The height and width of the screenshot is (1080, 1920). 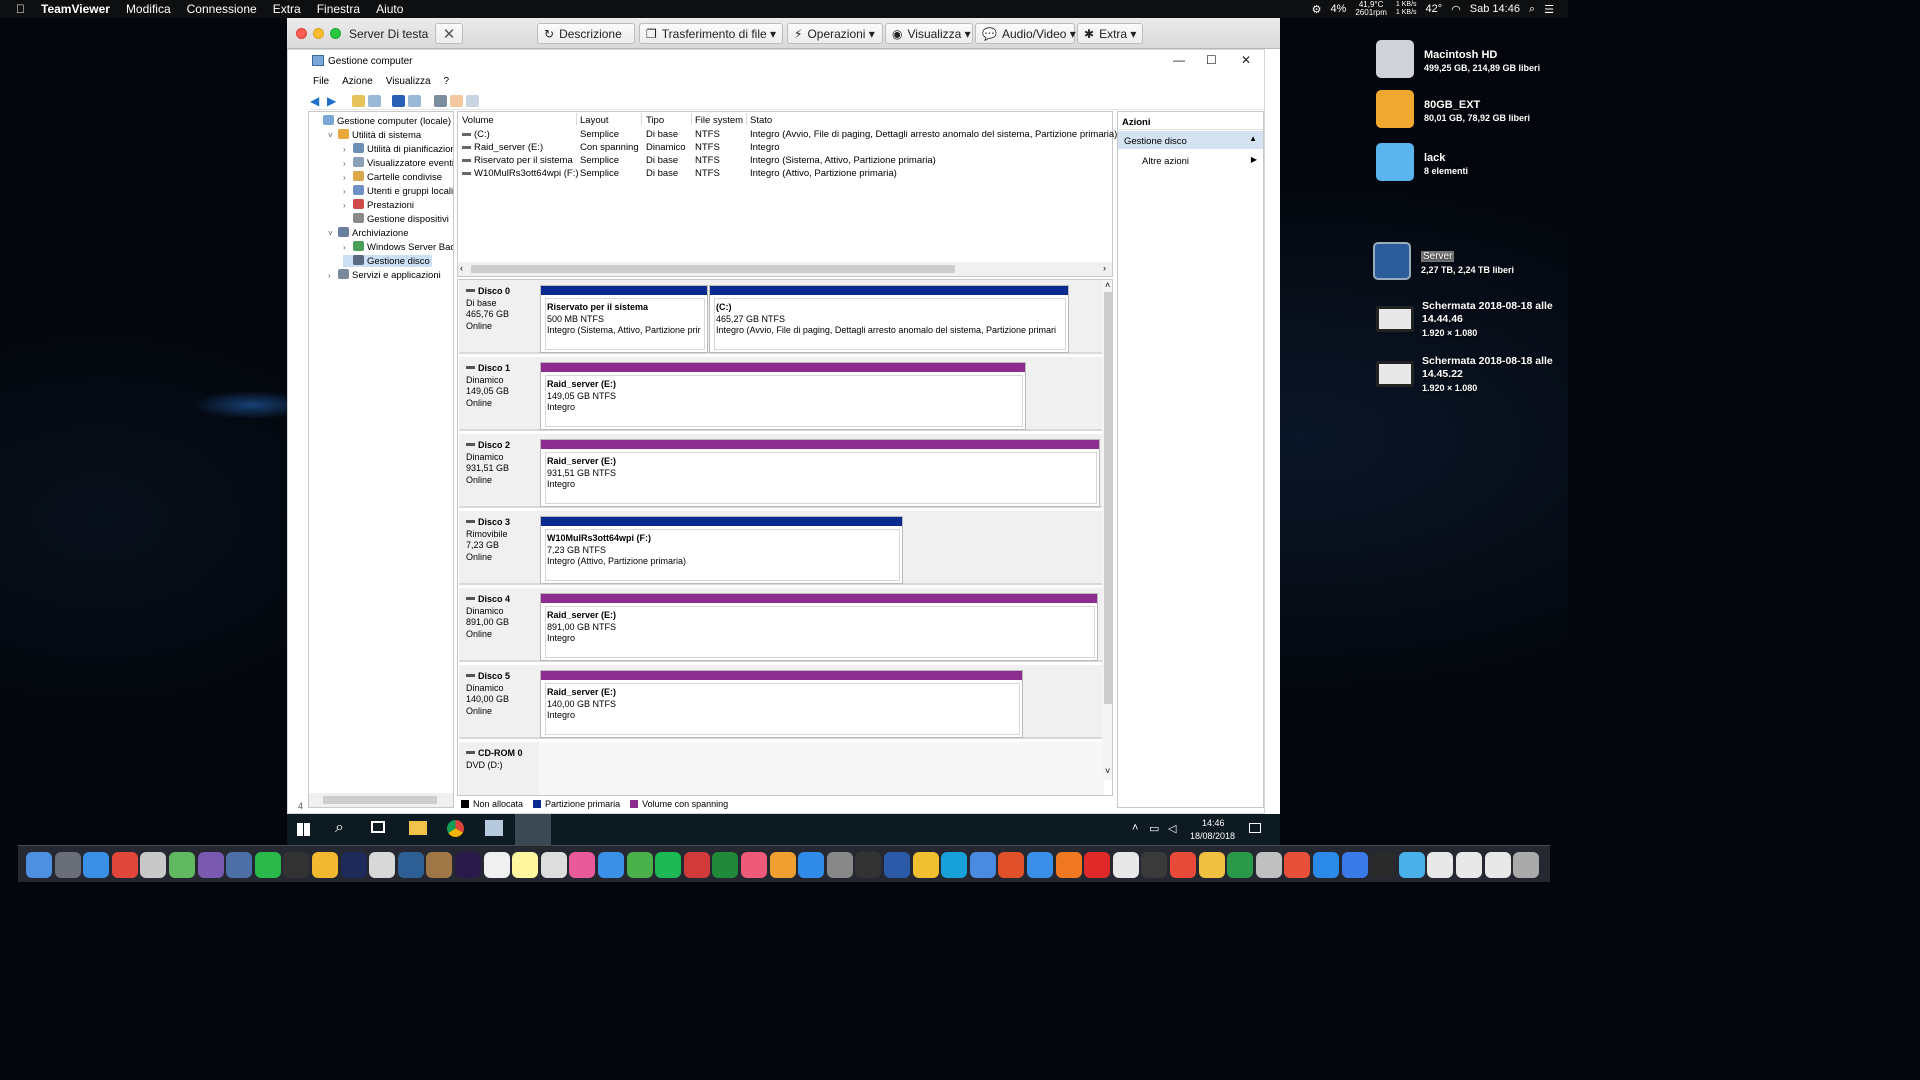 I want to click on minimize-window-button, so click(x=318, y=33).